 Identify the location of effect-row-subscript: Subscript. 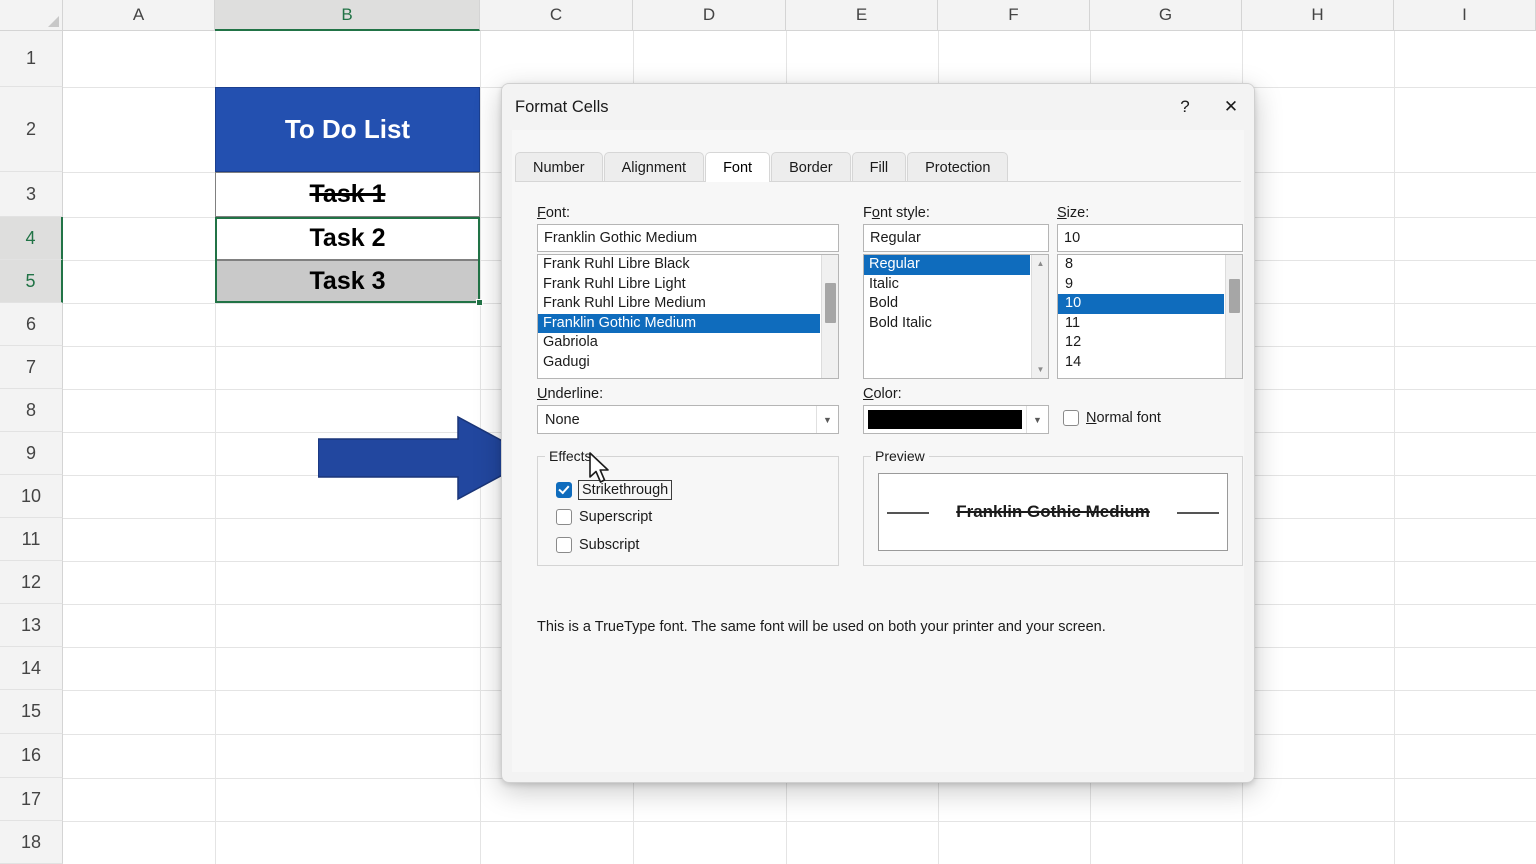
(597, 545).